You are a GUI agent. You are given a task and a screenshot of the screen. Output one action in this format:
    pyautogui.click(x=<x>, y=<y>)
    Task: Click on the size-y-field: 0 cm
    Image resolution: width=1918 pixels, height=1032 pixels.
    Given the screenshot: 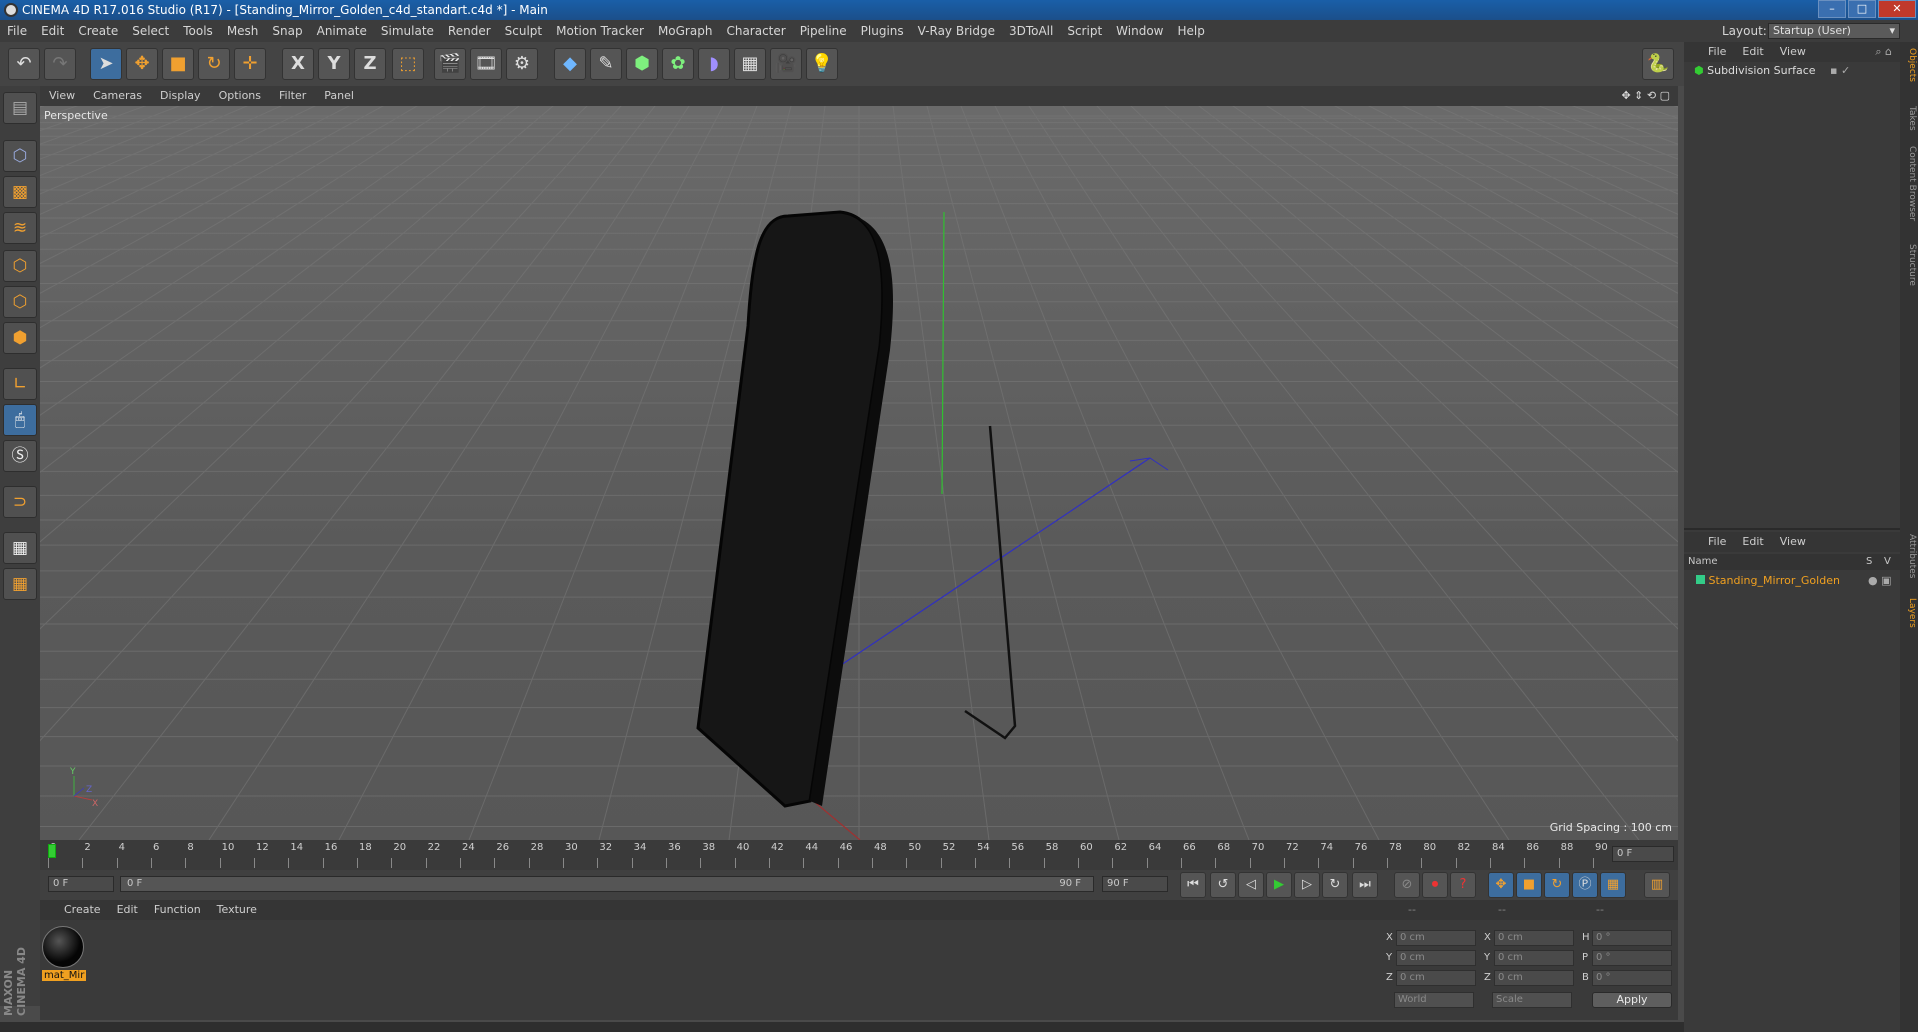 What is the action you would take?
    pyautogui.click(x=1534, y=958)
    